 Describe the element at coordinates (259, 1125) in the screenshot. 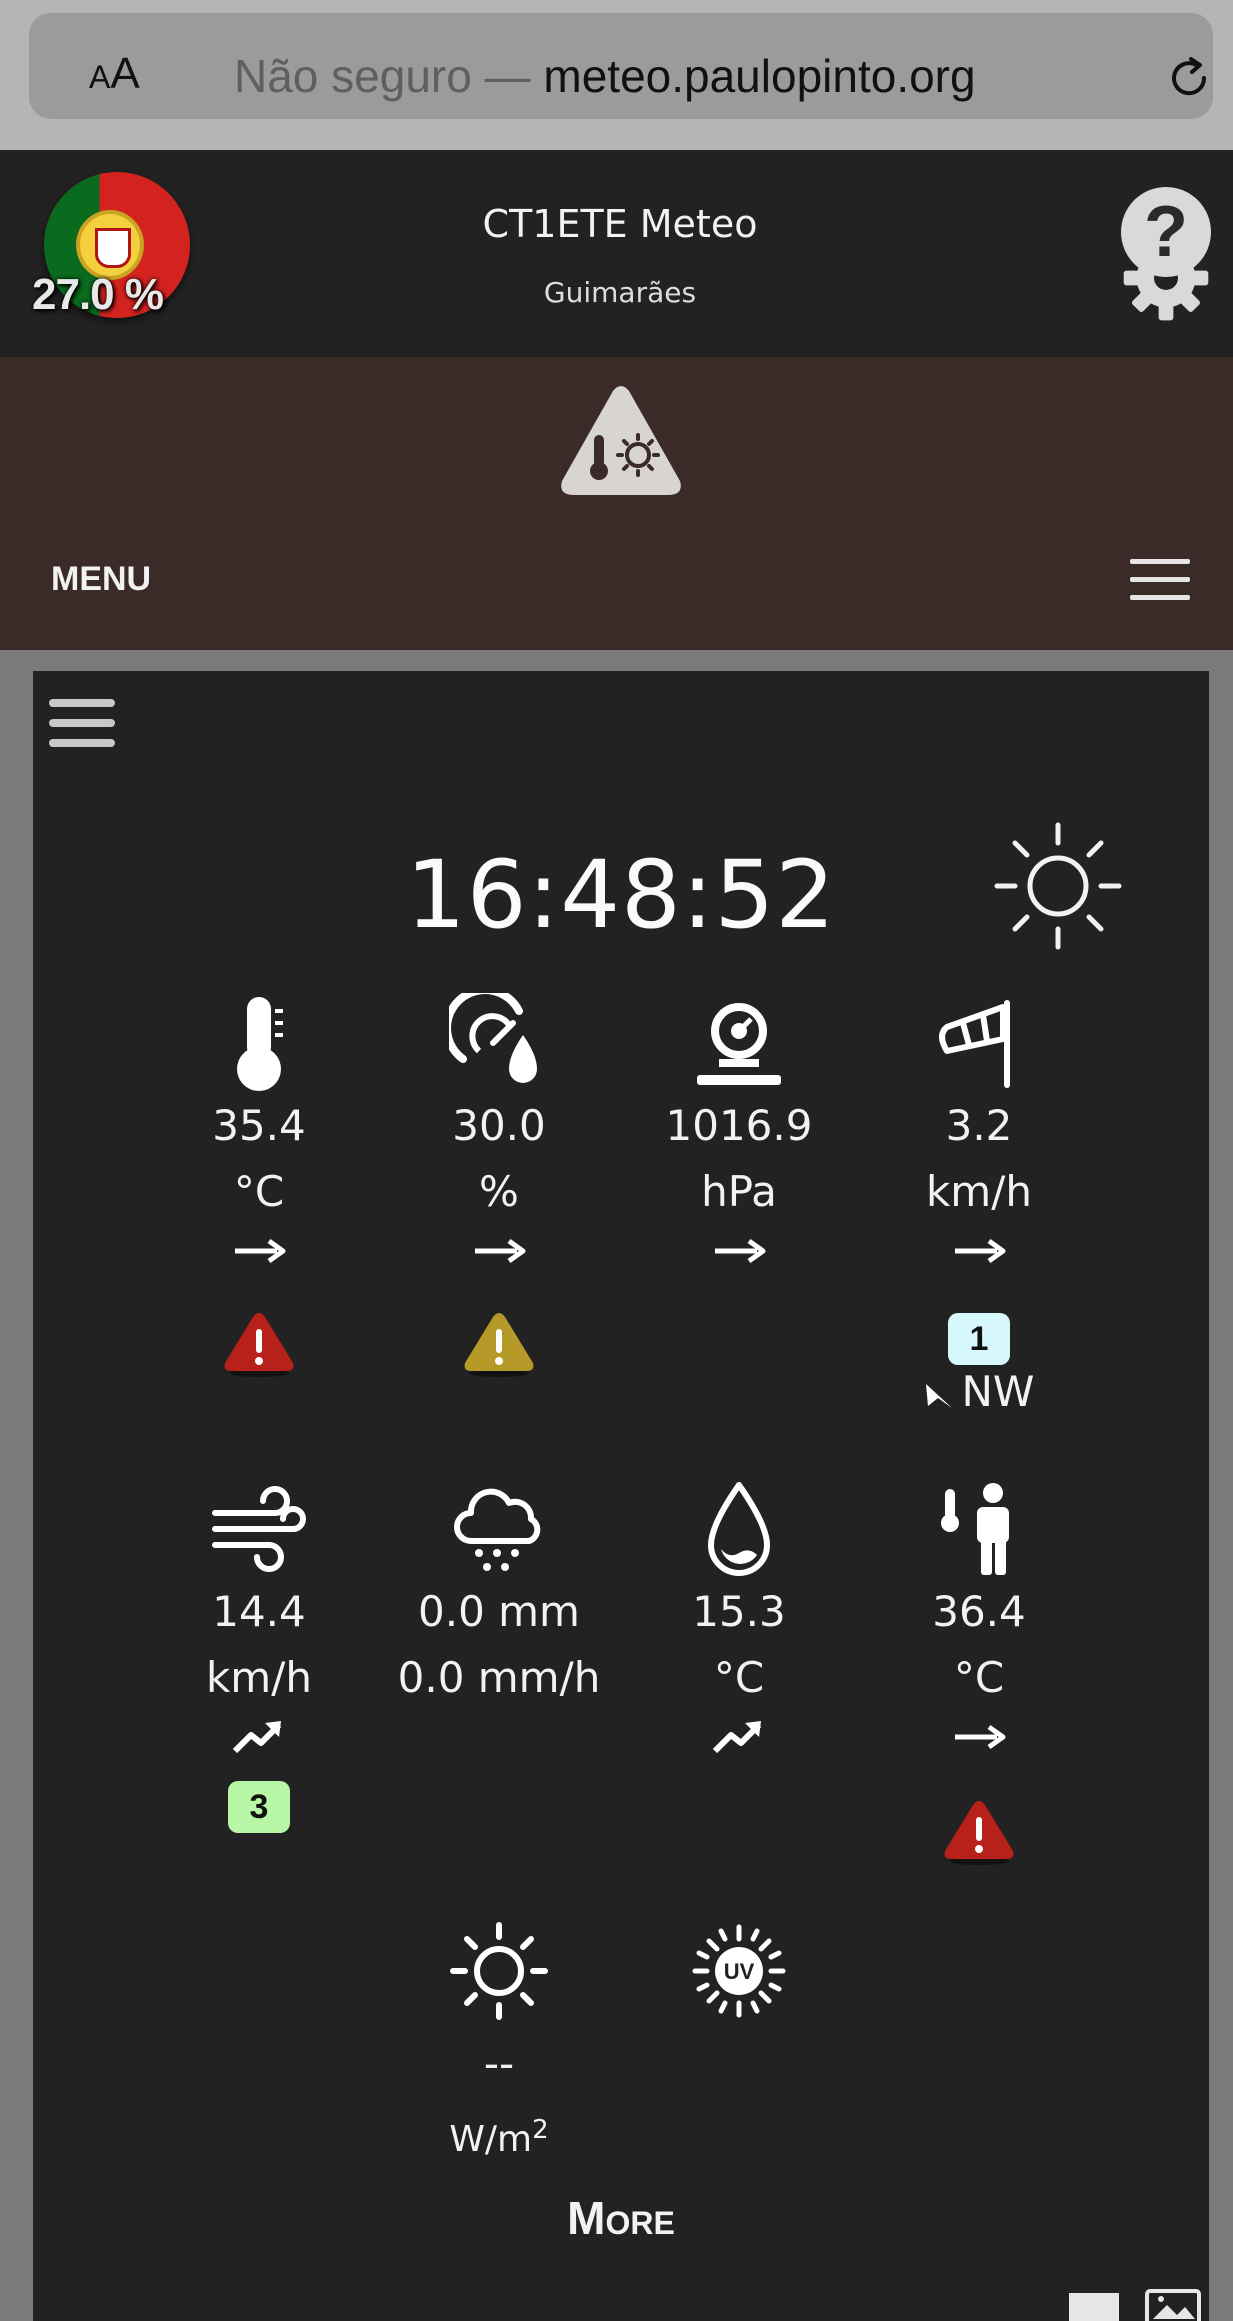

I see `temperature-value: 35.4` at that location.